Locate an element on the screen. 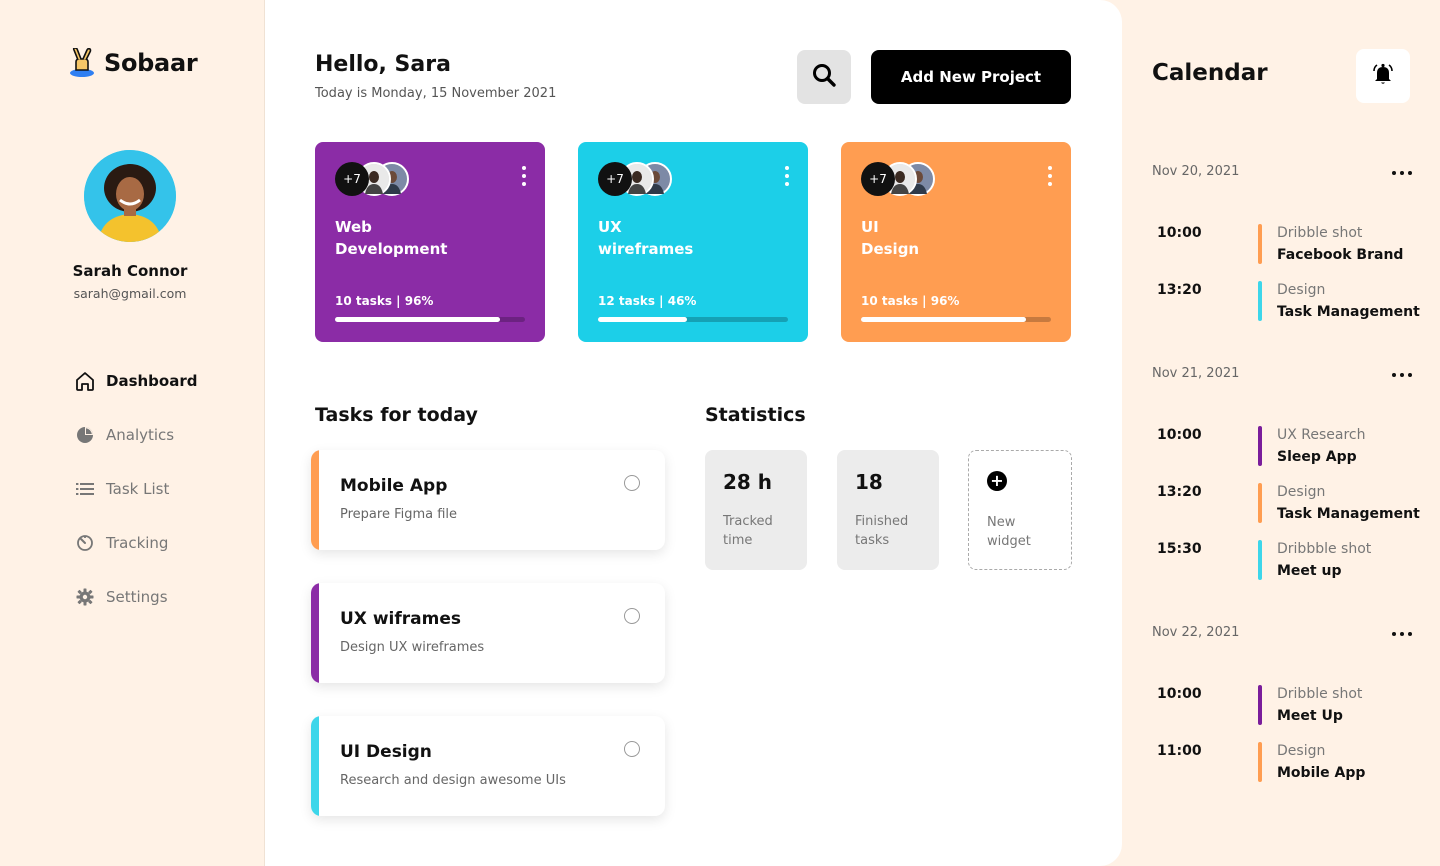  event-name: Meet Up is located at coordinates (1310, 716).